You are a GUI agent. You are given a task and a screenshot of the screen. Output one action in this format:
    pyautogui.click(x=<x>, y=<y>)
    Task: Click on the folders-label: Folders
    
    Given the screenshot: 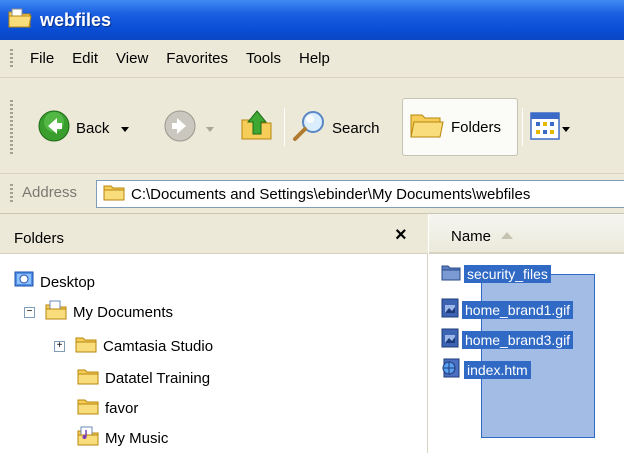 What is the action you would take?
    pyautogui.click(x=476, y=127)
    